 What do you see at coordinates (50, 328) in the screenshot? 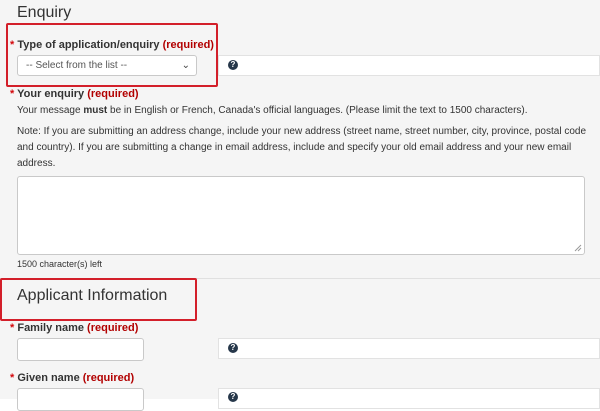
I see `family-name-label-text: Family name` at bounding box center [50, 328].